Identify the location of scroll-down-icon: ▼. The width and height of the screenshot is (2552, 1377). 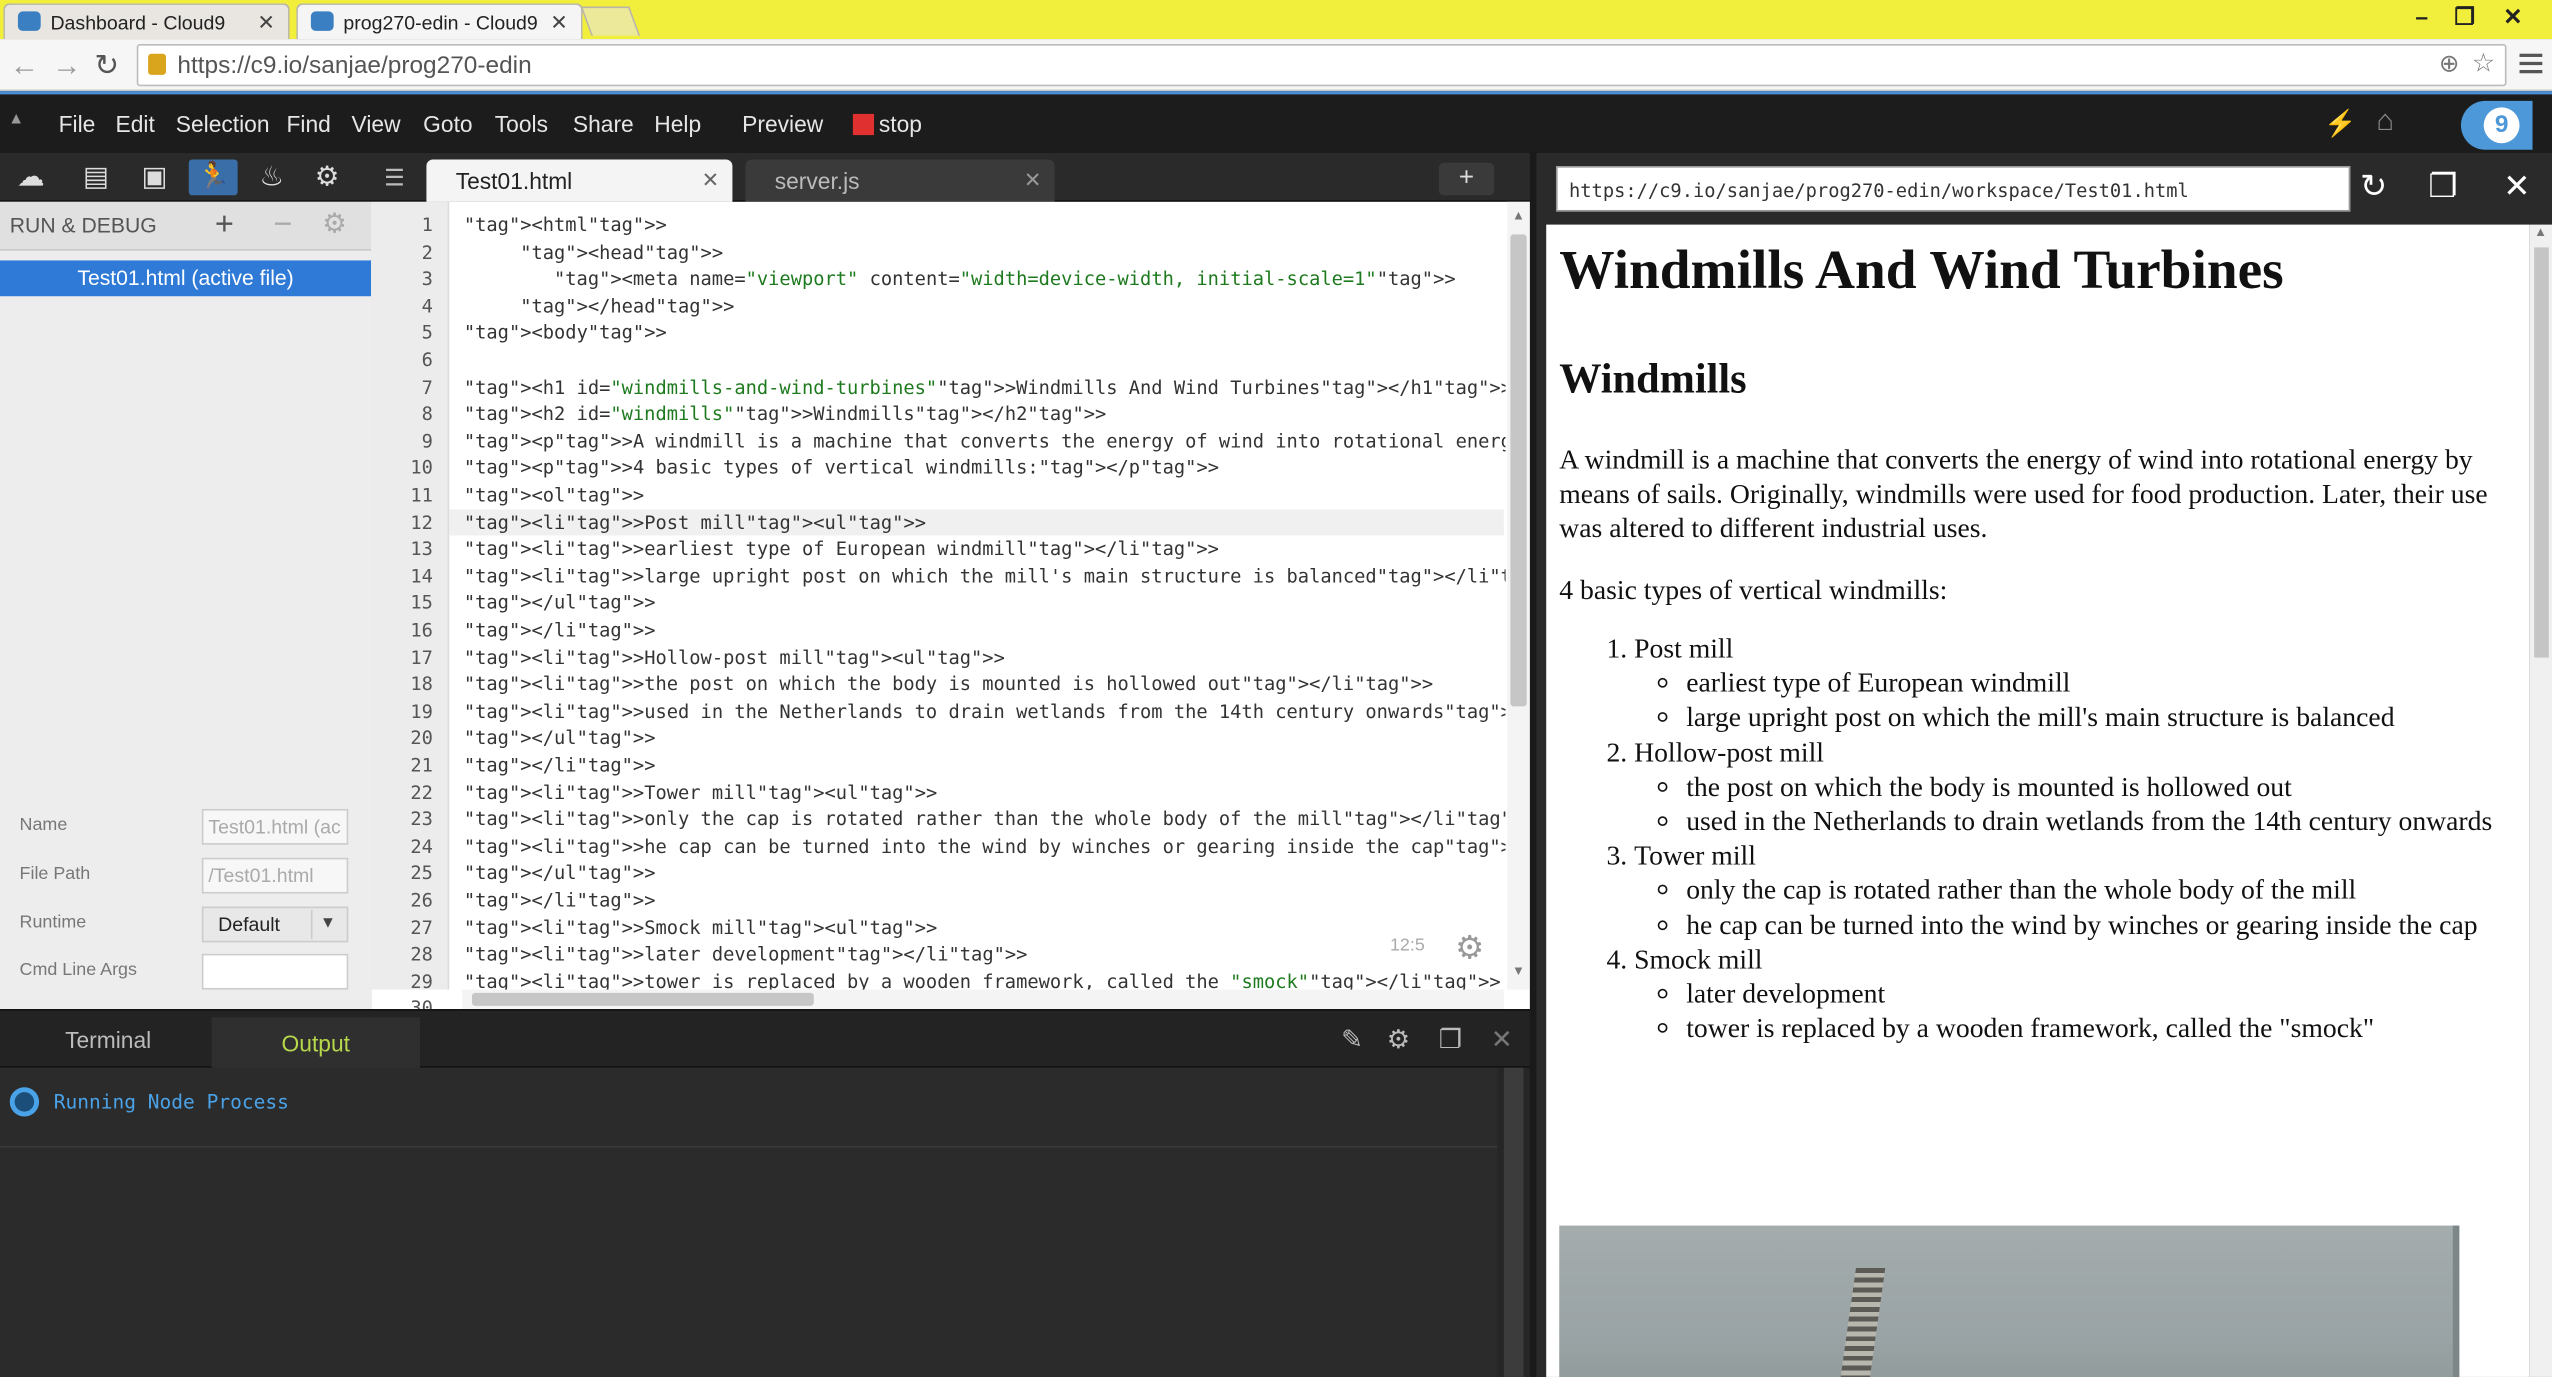
(1518, 971).